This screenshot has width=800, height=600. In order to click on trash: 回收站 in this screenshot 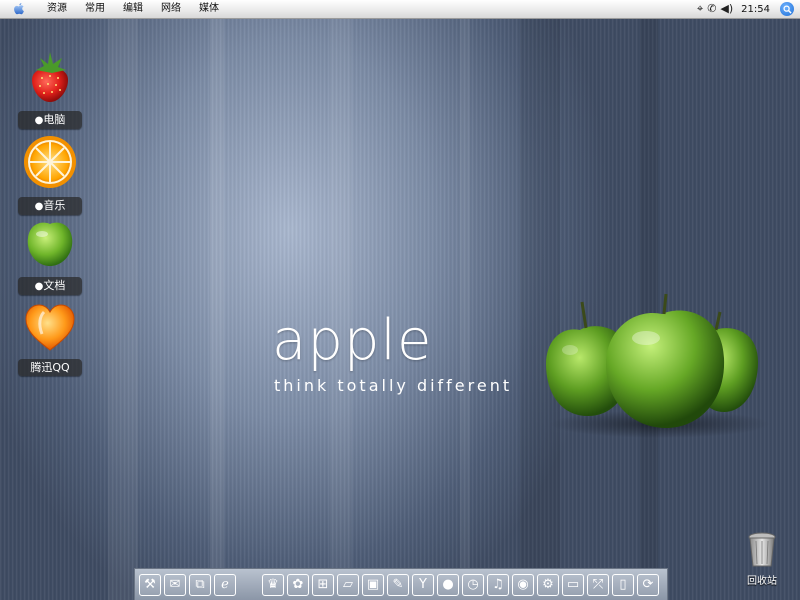, I will do `click(762, 559)`.